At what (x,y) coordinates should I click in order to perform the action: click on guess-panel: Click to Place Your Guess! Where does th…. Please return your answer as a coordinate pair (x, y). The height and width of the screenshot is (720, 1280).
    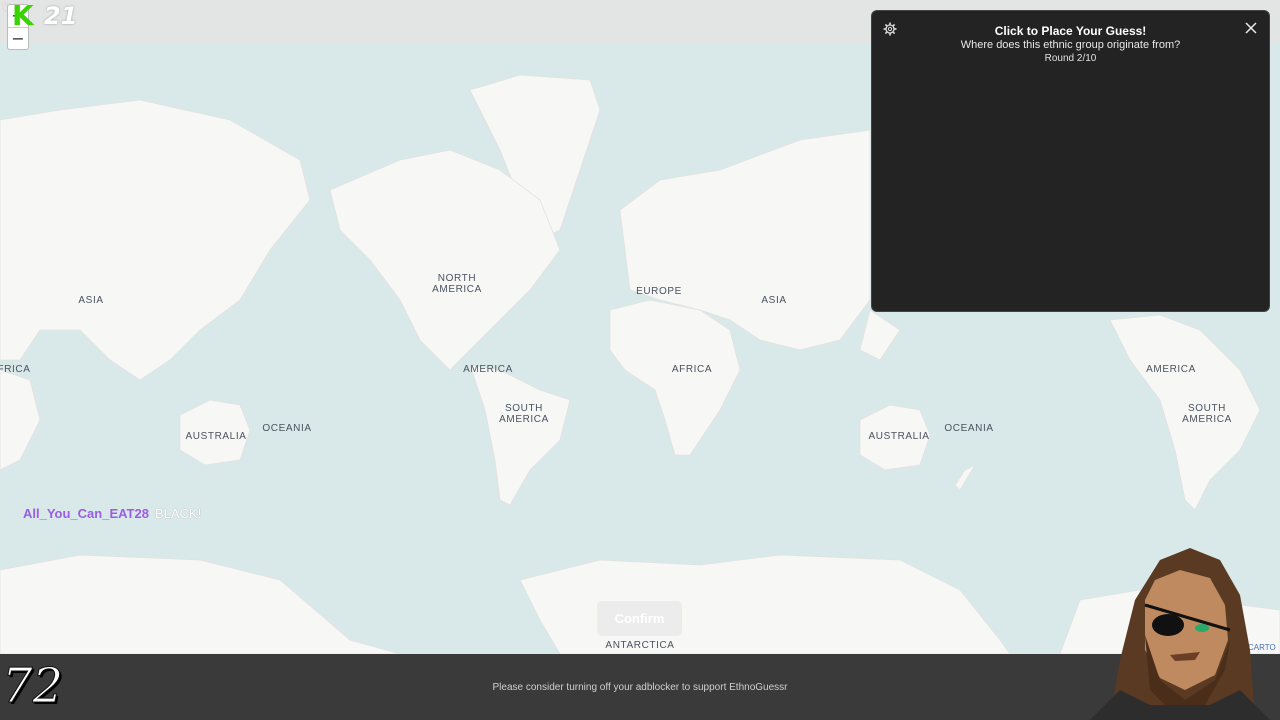
    Looking at the image, I should click on (1070, 161).